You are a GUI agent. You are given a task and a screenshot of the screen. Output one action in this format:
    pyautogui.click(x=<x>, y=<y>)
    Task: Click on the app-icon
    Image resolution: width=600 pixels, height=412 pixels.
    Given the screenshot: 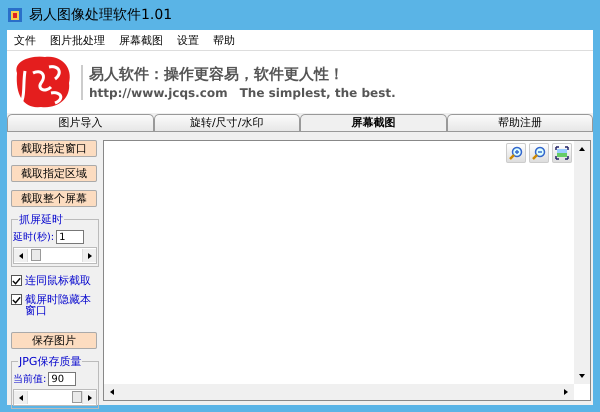 What is the action you would take?
    pyautogui.click(x=15, y=15)
    